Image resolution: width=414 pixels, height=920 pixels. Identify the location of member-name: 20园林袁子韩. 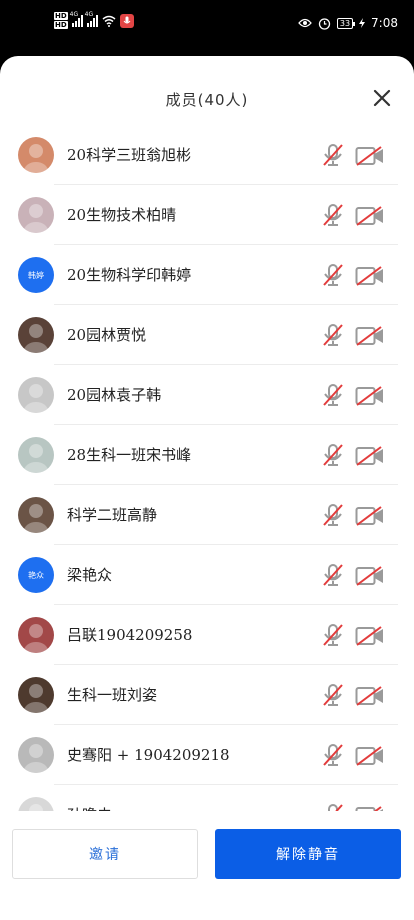
(114, 395).